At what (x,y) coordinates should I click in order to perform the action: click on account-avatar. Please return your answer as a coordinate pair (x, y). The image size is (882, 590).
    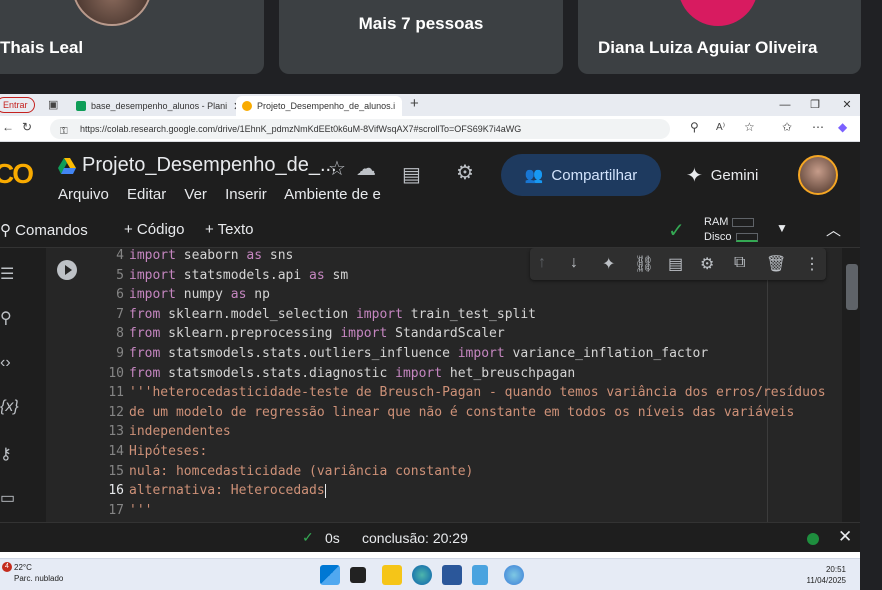
    Looking at the image, I should click on (818, 175).